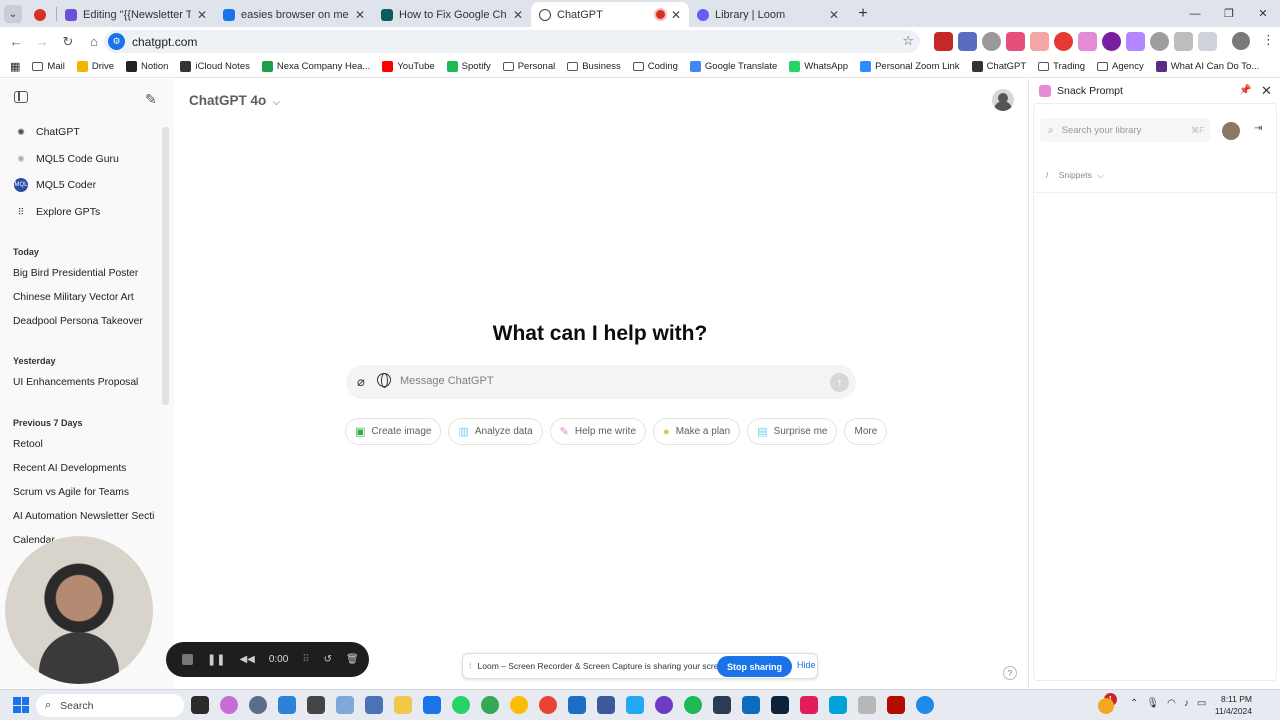  Describe the element at coordinates (1195, 13) in the screenshot. I see `minimize-button: —` at that location.